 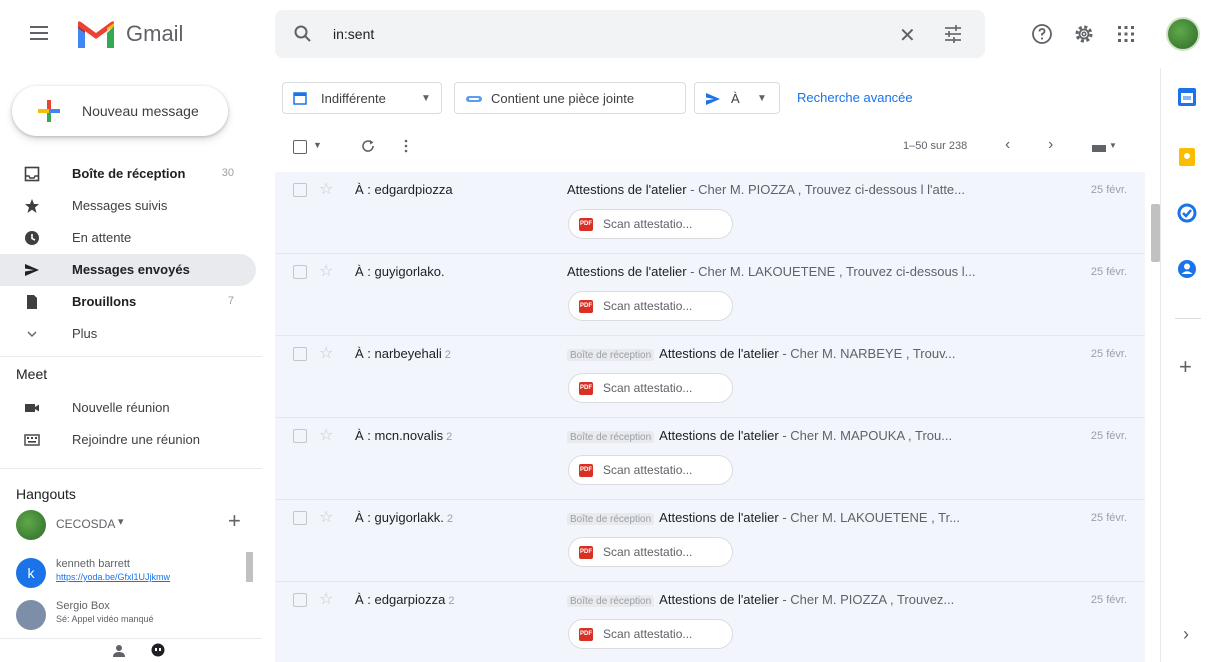 I want to click on nav-label: En attente, so click(x=102, y=237).